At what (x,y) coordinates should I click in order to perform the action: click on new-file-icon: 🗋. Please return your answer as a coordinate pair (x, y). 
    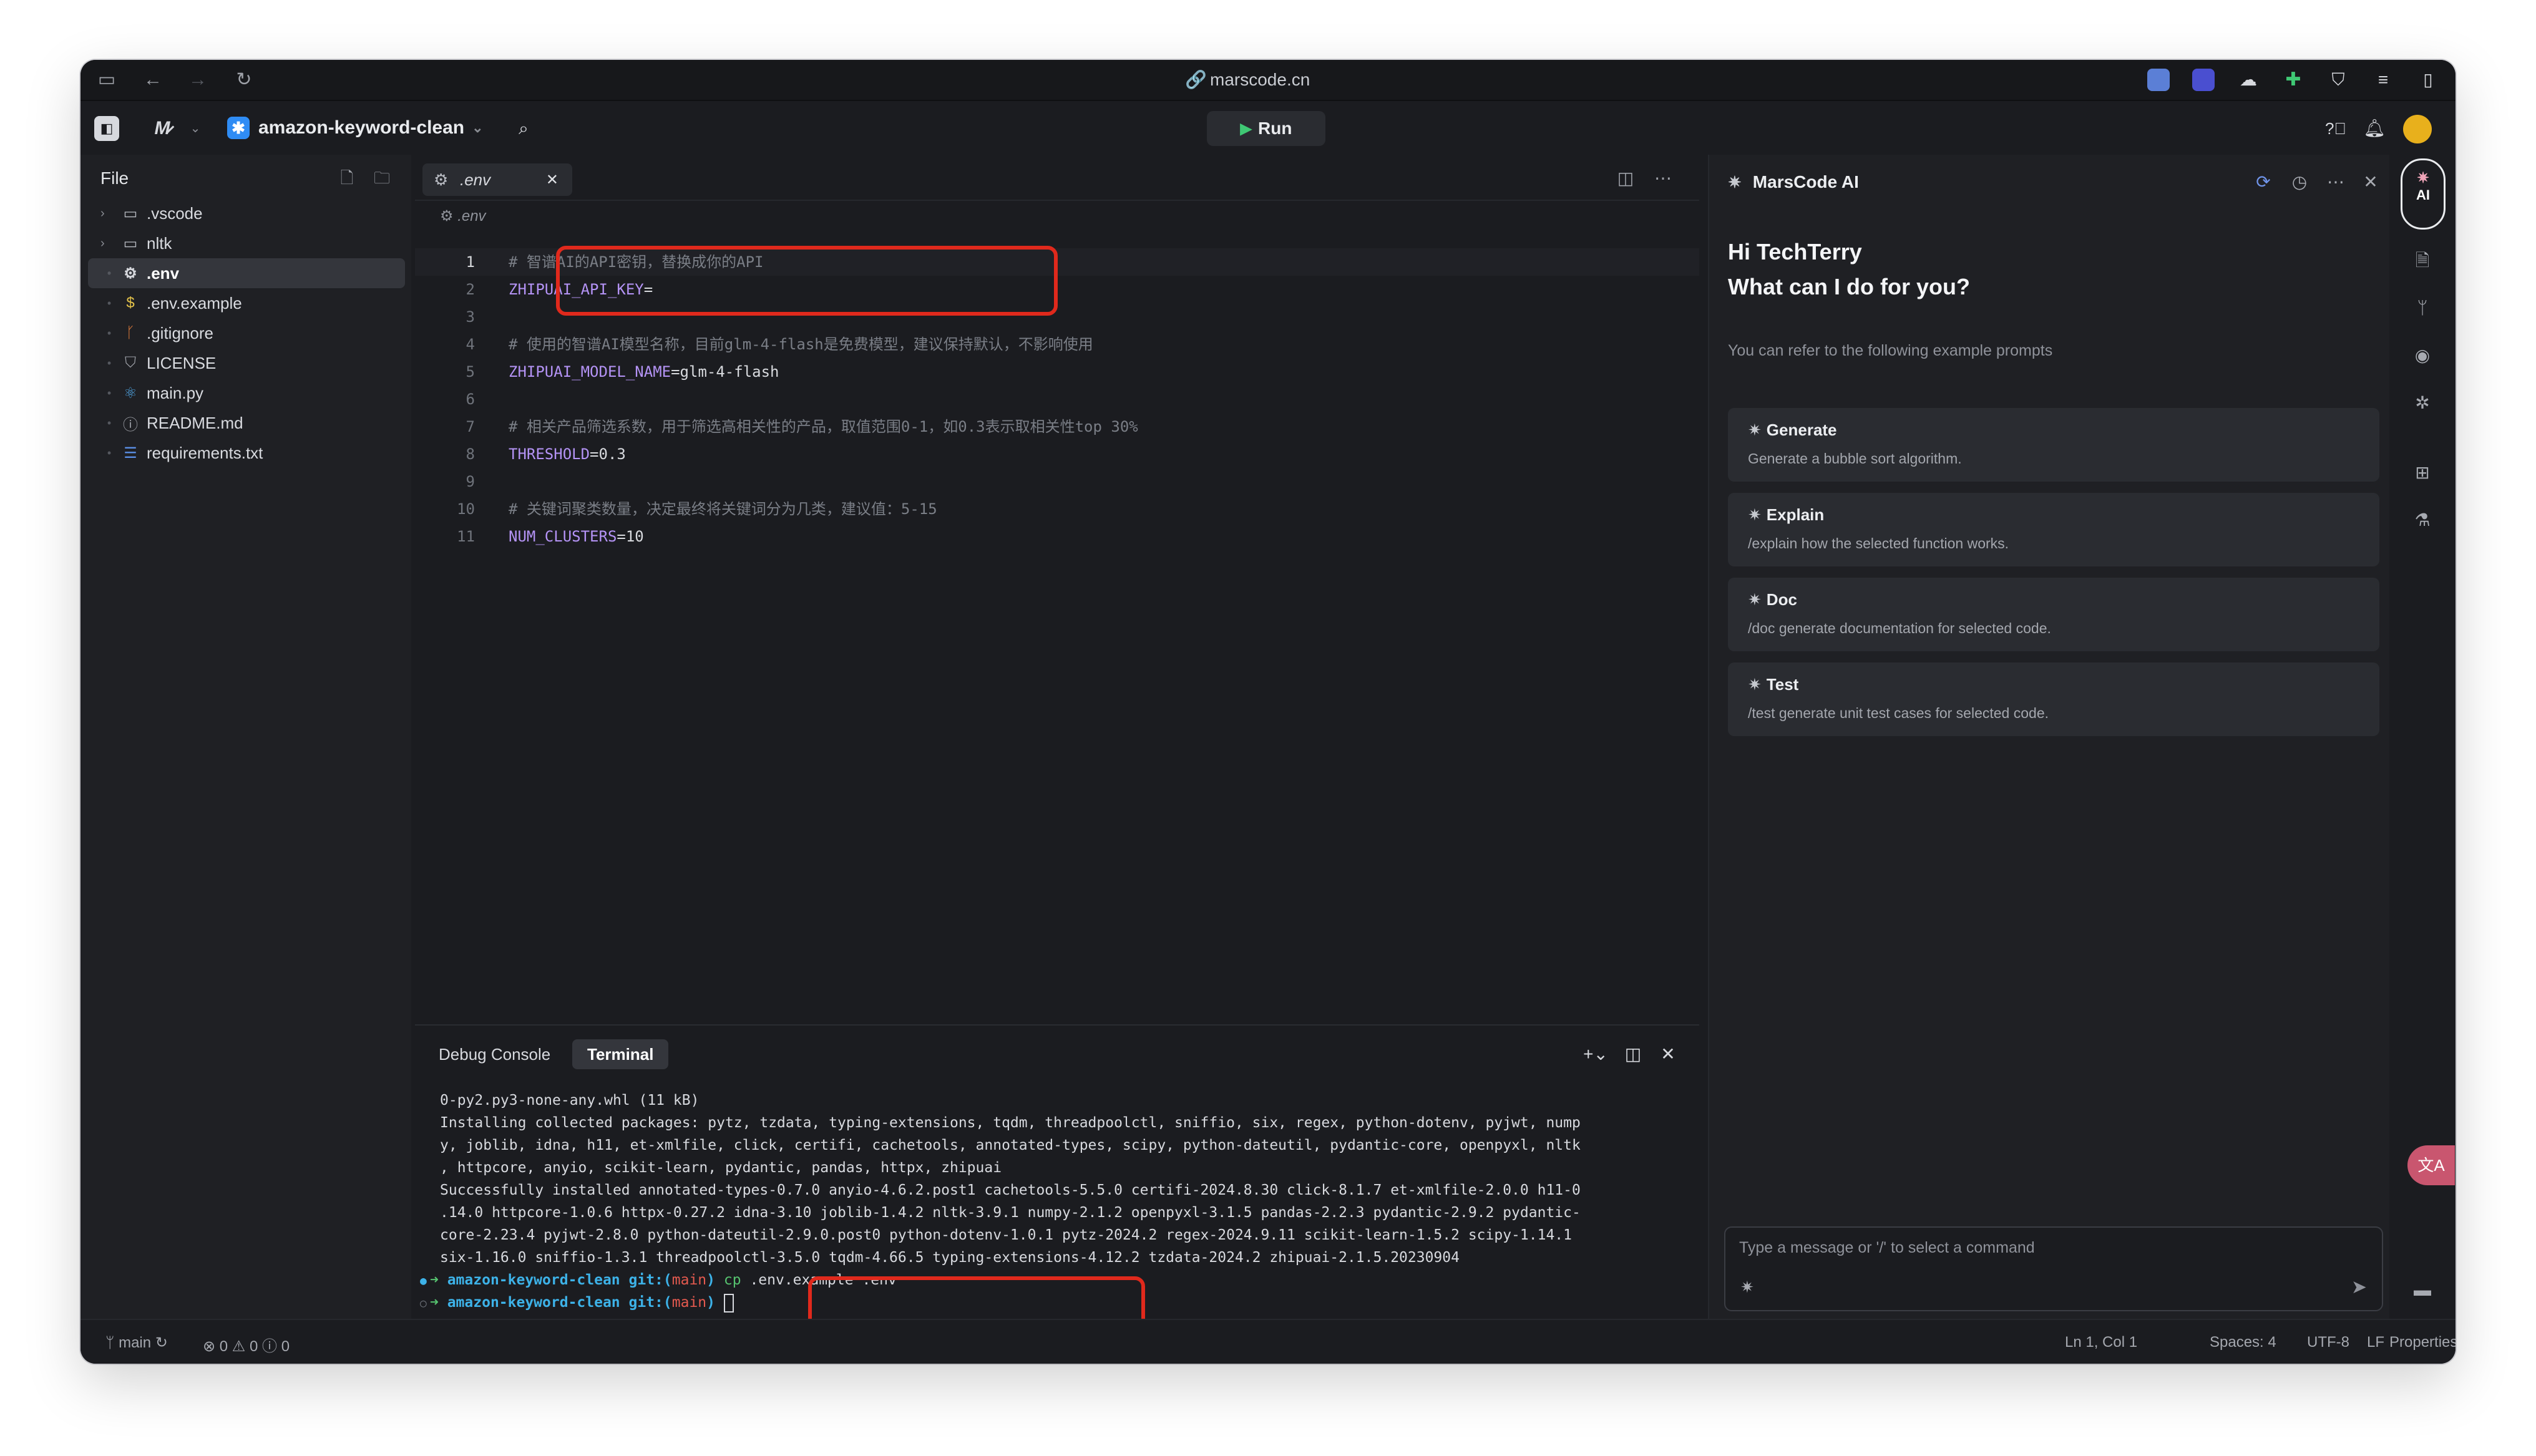
    Looking at the image, I should click on (347, 178).